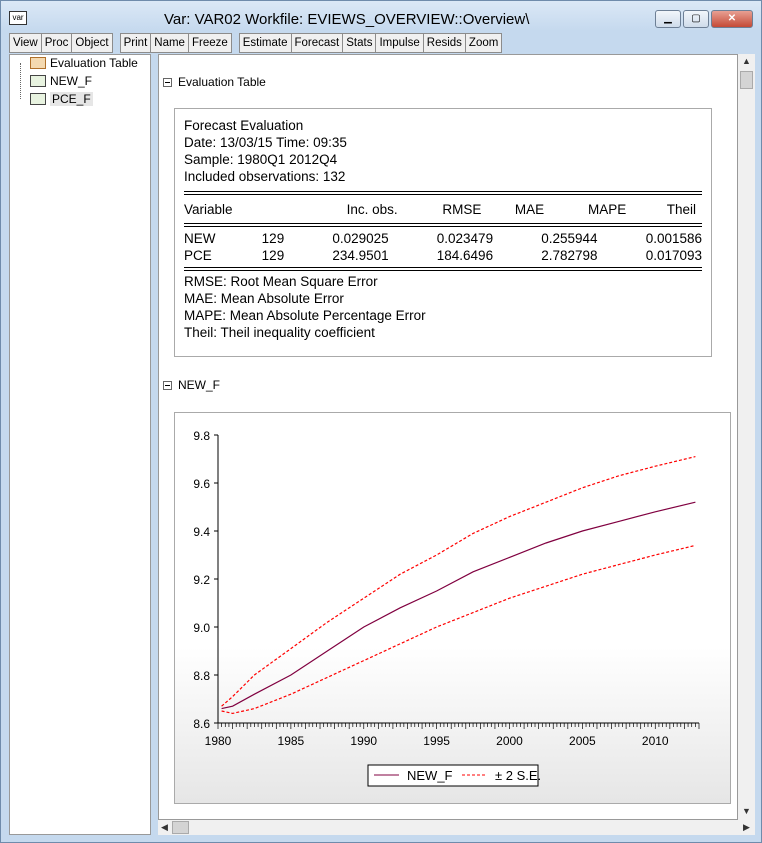 This screenshot has width=762, height=843. I want to click on x-tick-label: 1990, so click(363, 741).